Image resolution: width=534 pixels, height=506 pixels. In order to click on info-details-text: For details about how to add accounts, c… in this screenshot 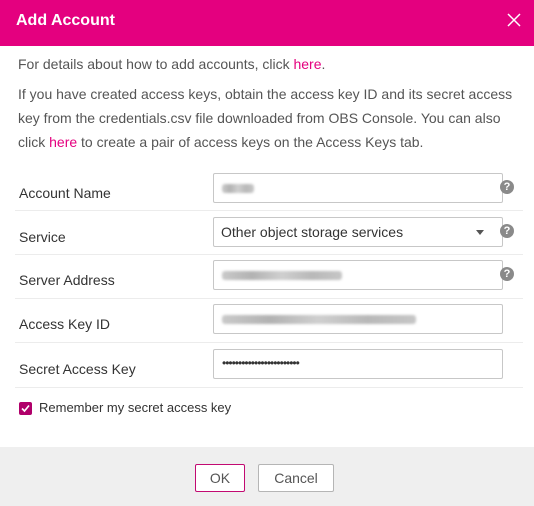, I will do `click(156, 64)`.